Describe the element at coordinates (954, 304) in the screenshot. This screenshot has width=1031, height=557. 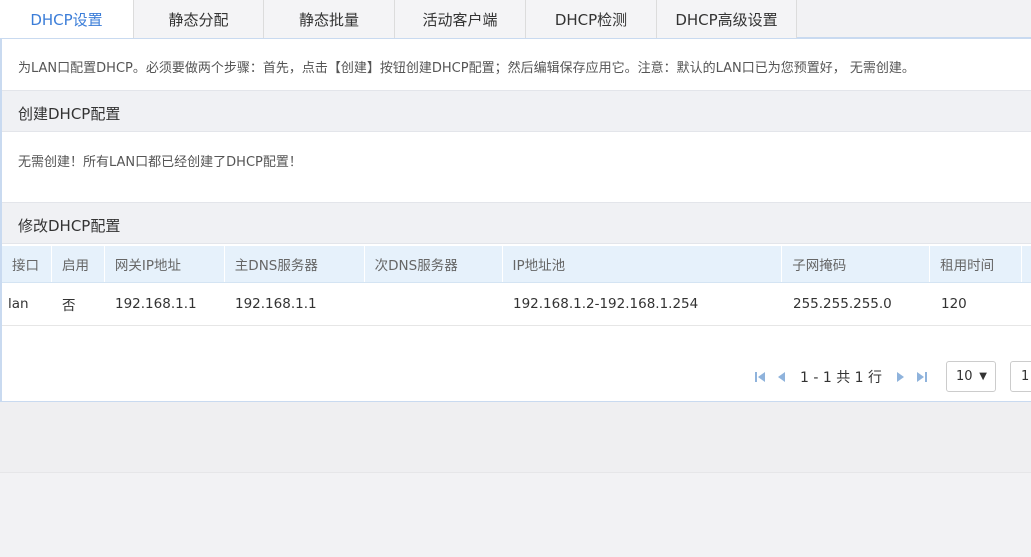
I see `cell-lease-time: 120` at that location.